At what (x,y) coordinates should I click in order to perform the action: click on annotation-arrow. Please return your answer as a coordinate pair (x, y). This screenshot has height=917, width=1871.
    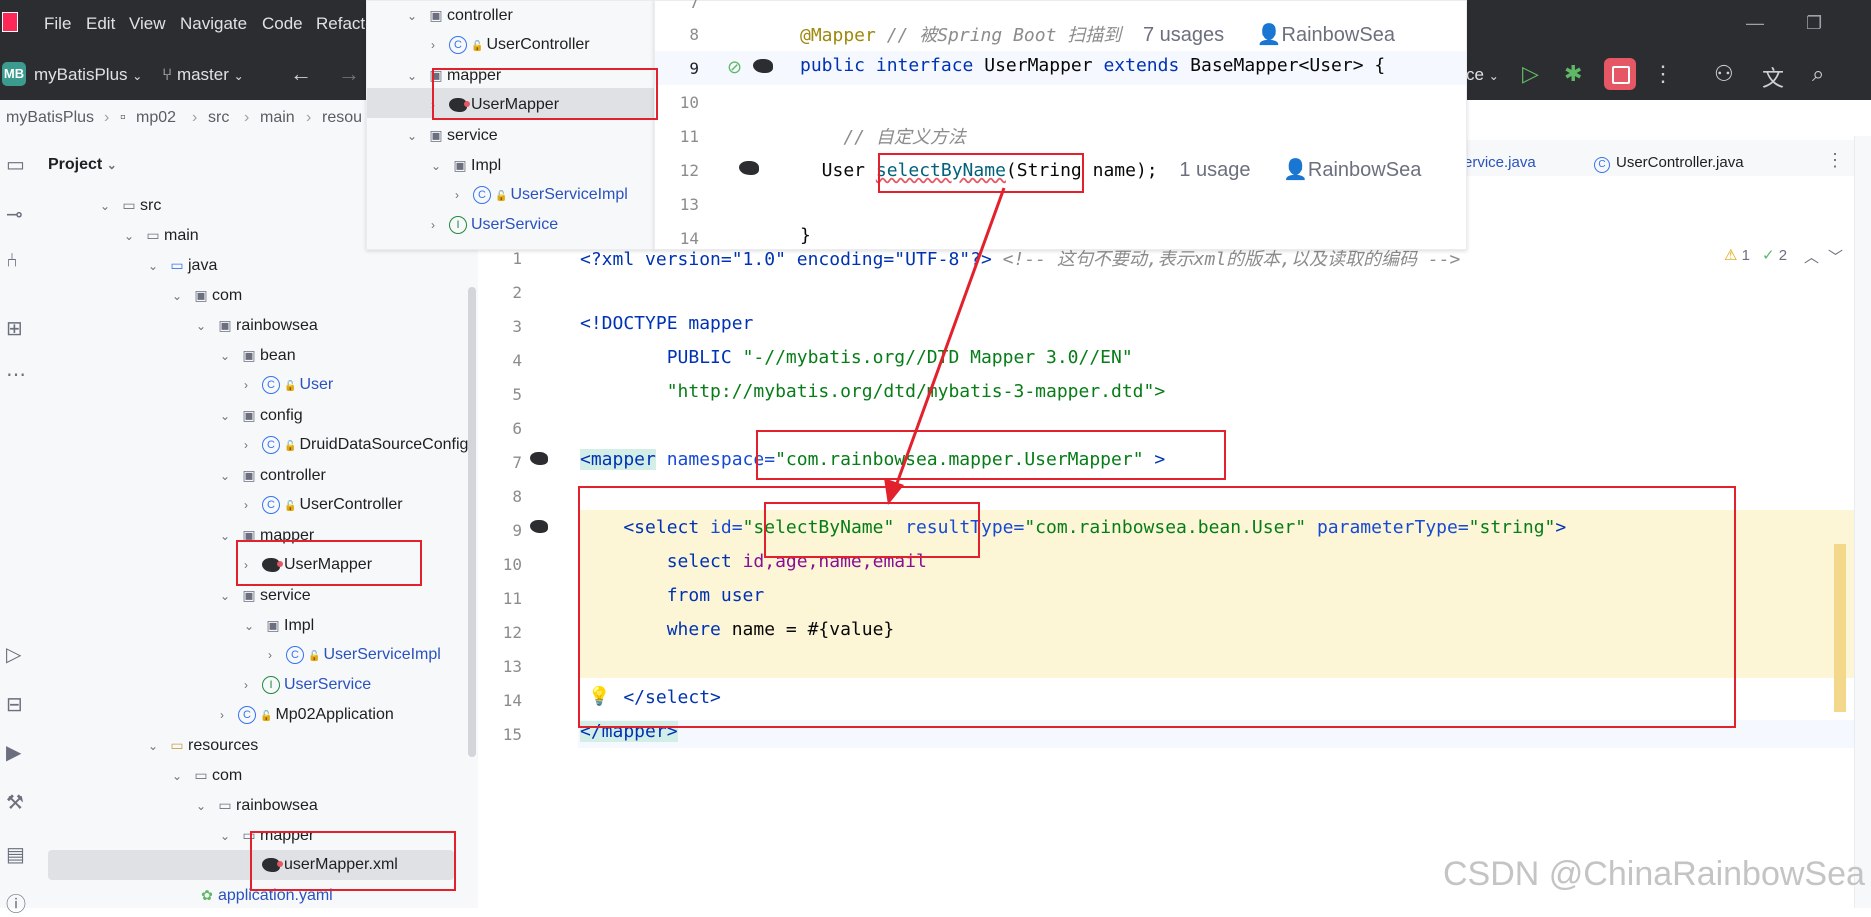
    Looking at the image, I should click on (945, 346).